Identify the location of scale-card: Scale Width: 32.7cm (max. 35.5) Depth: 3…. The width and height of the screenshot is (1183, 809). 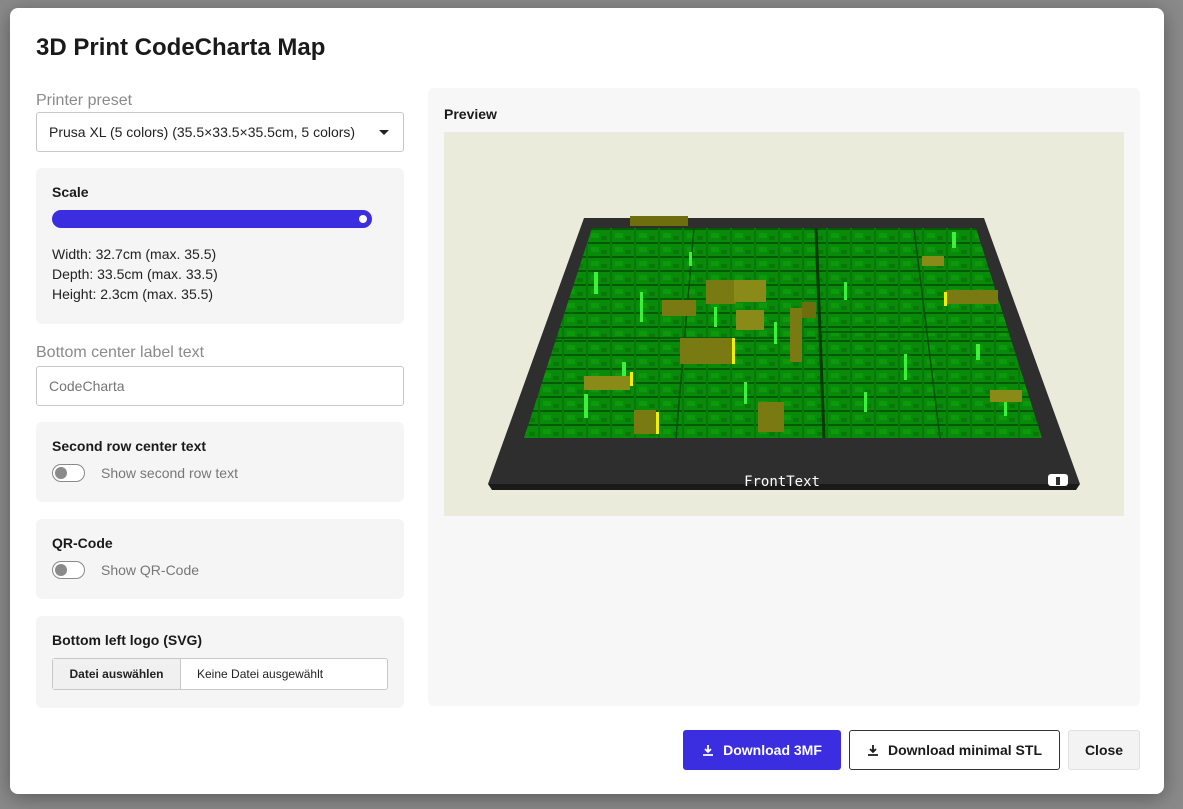
(220, 246).